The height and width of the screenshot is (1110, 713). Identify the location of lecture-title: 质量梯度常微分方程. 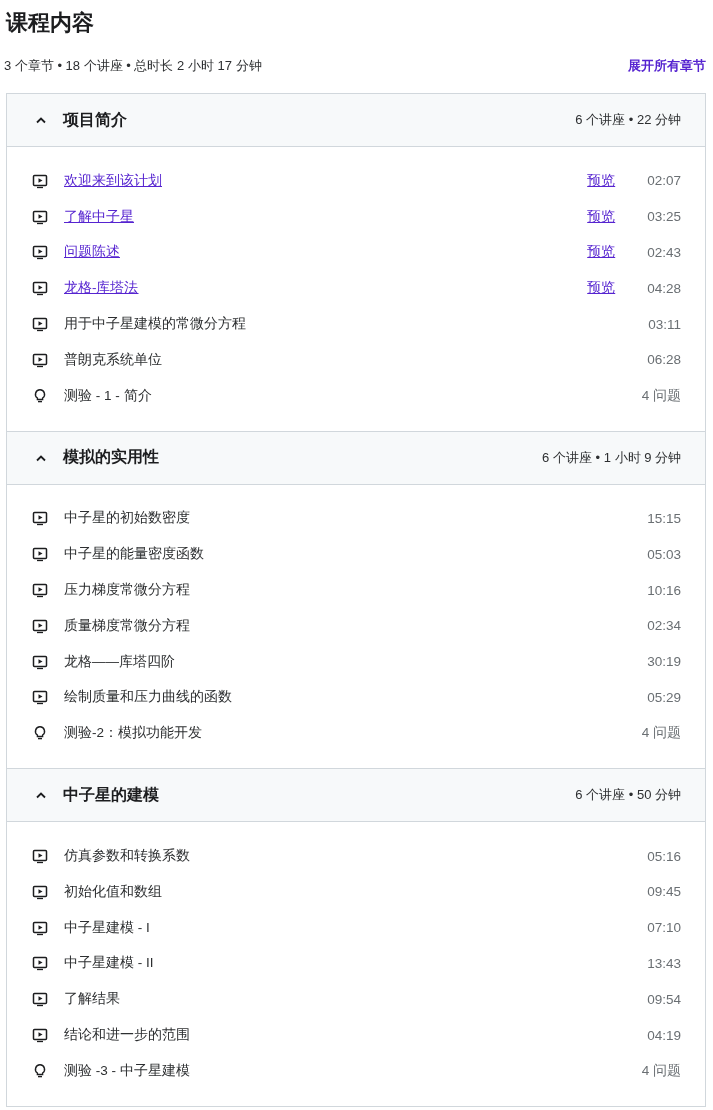
(127, 625).